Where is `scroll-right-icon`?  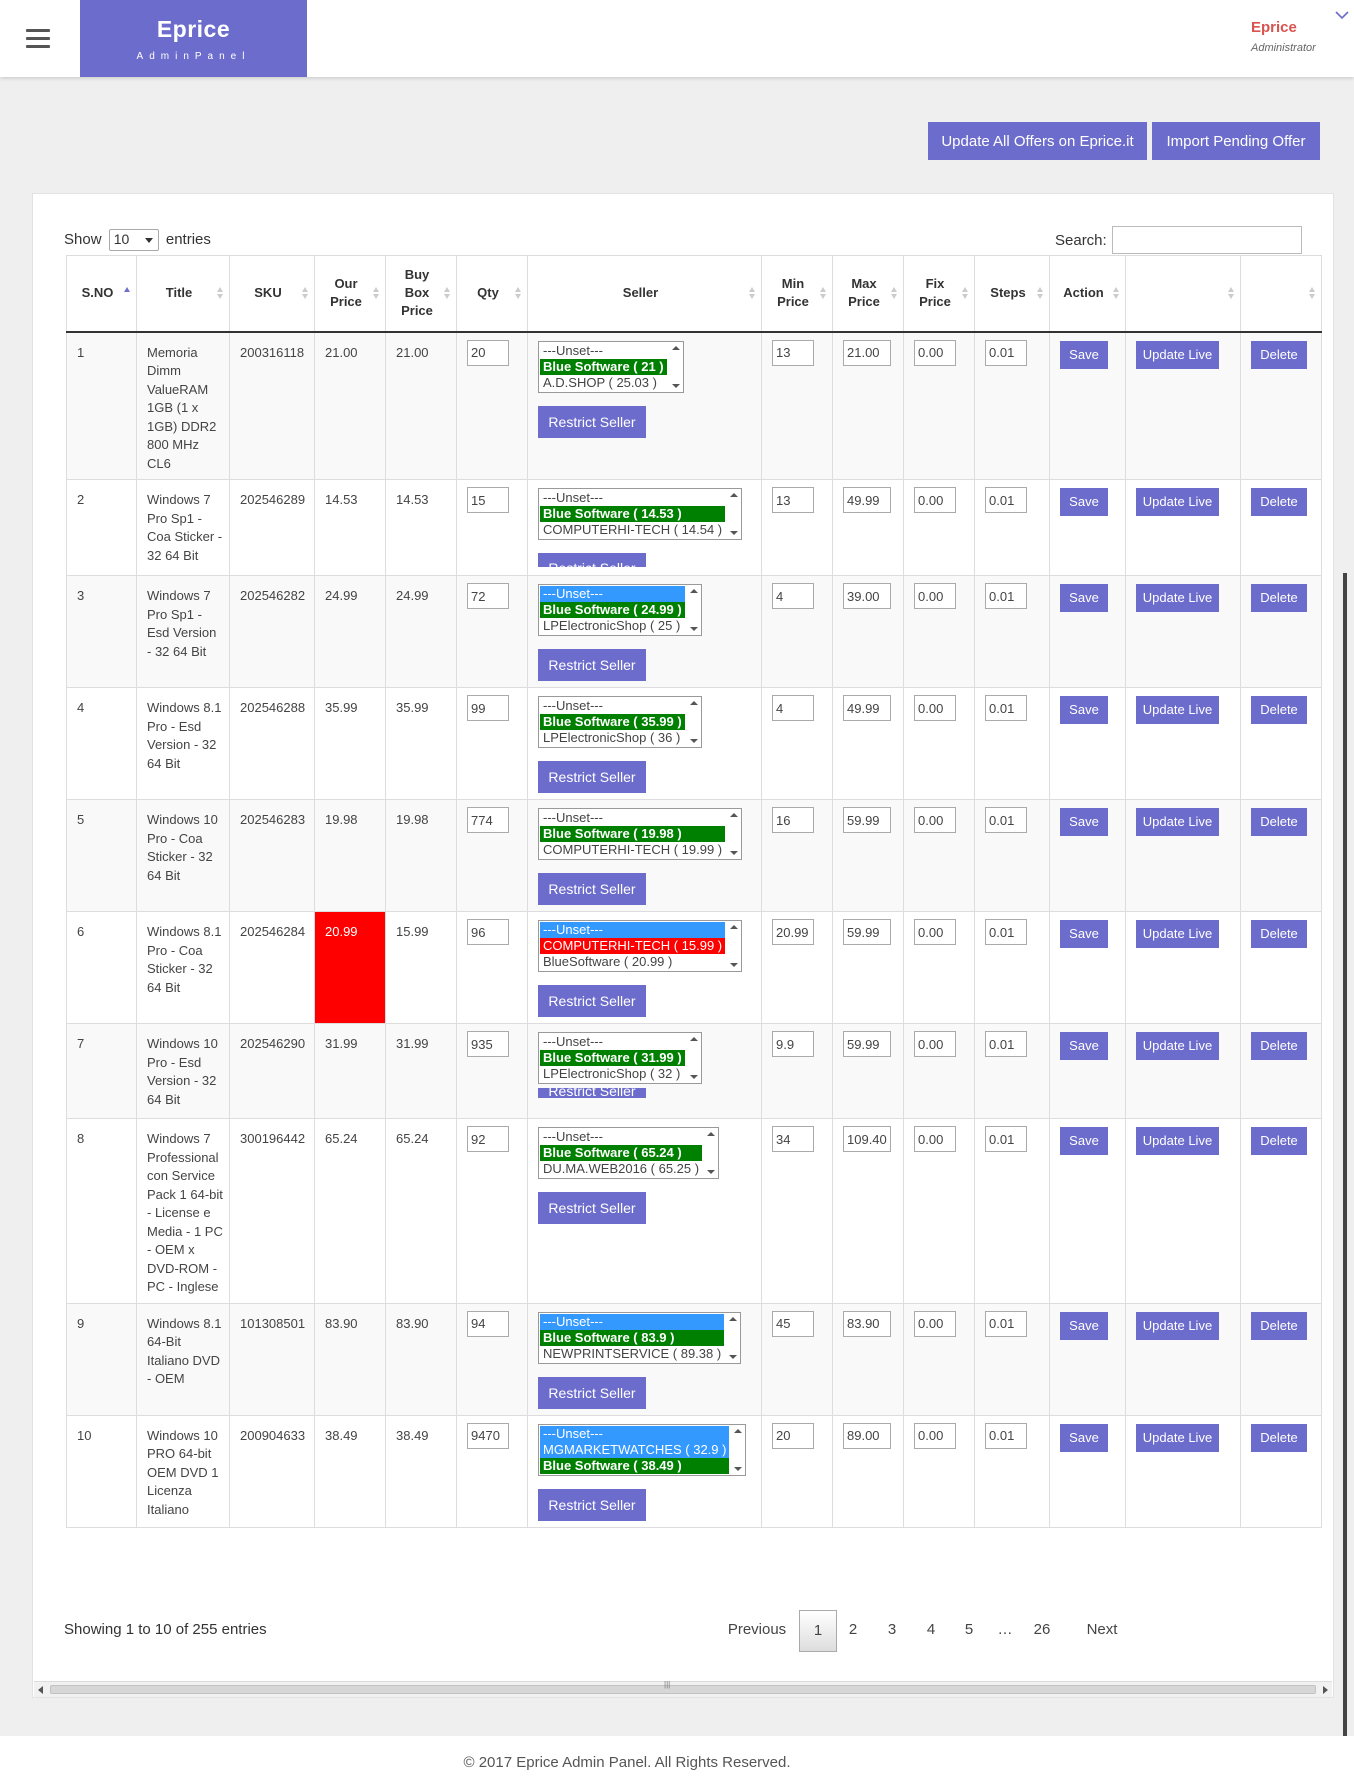
scroll-right-icon is located at coordinates (1325, 1690).